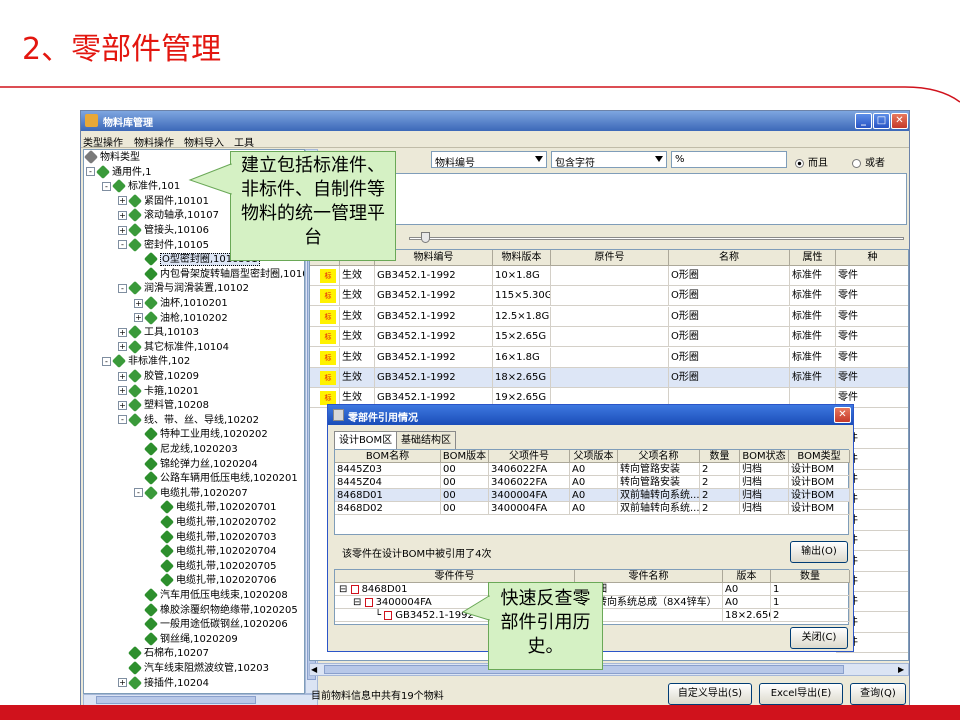  What do you see at coordinates (810, 576) in the screenshot?
I see `tree-column-header: 数量` at bounding box center [810, 576].